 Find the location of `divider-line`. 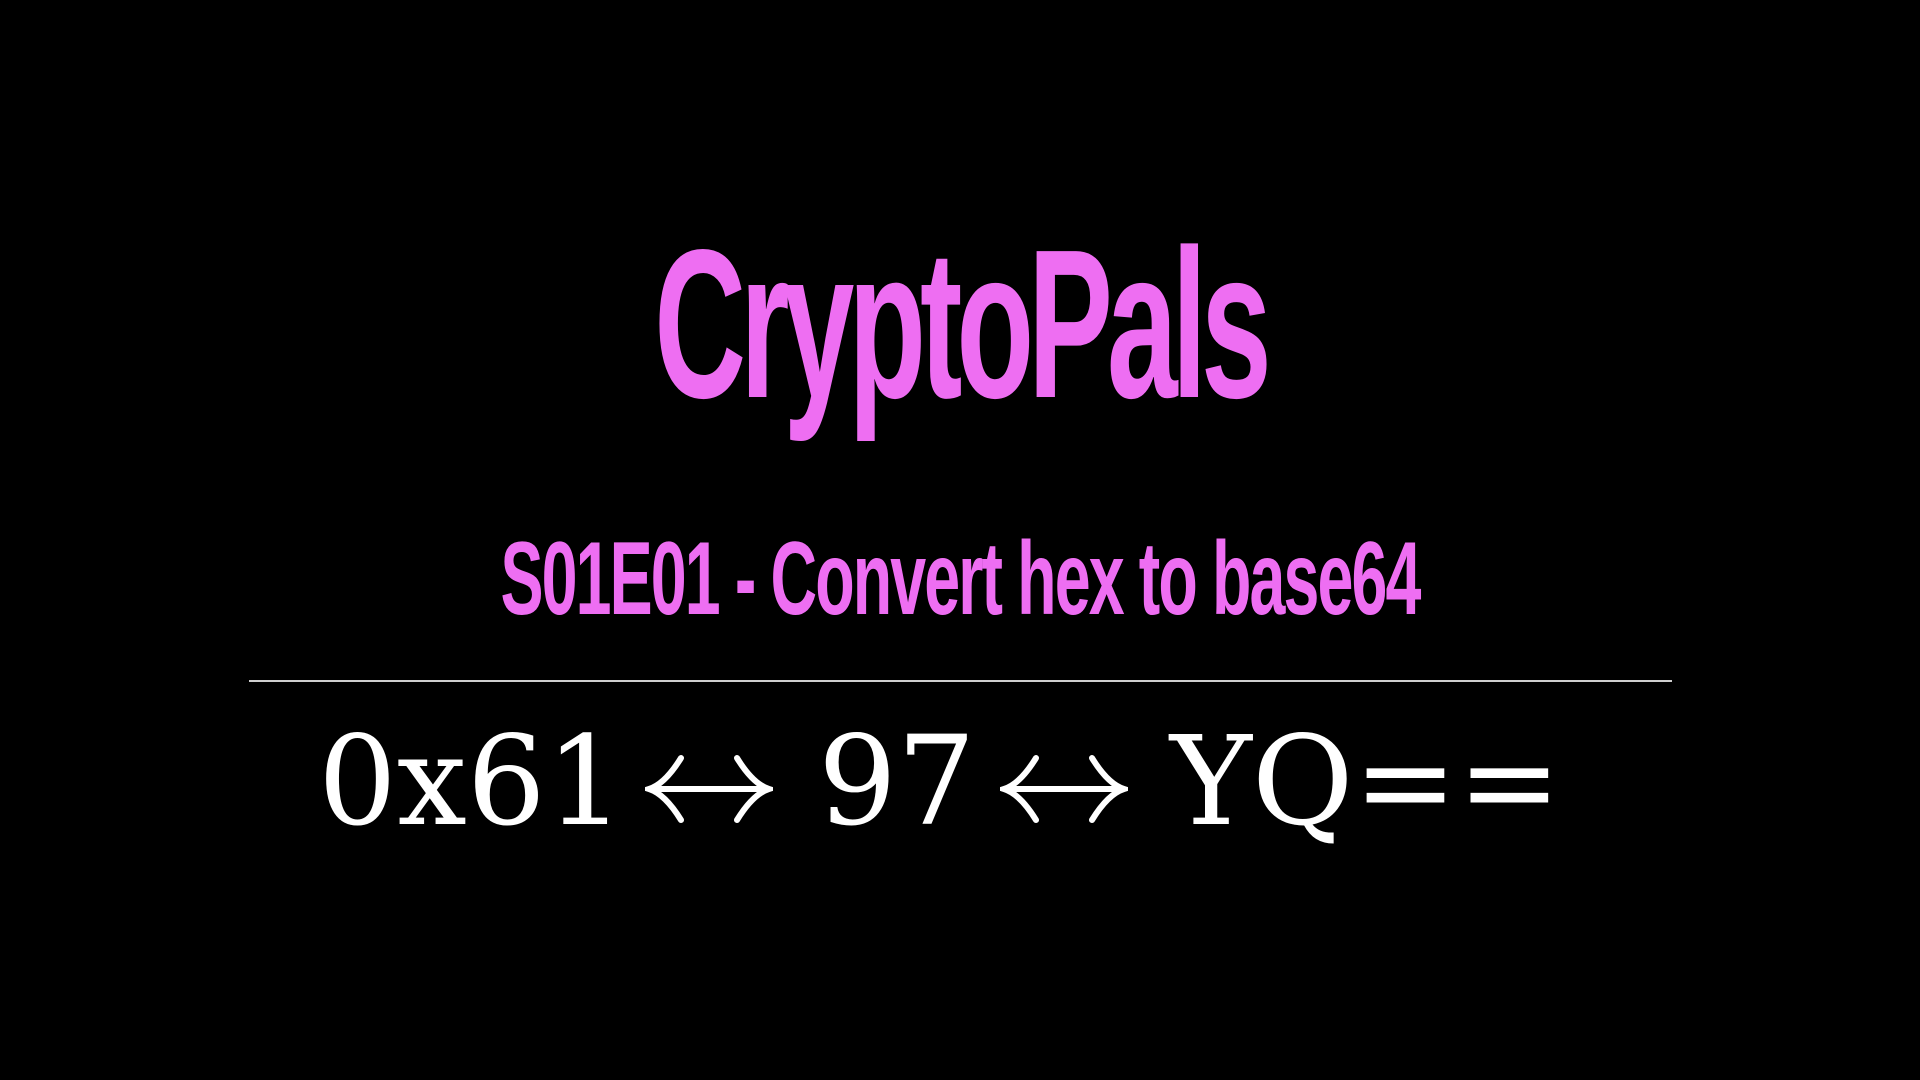

divider-line is located at coordinates (960, 681).